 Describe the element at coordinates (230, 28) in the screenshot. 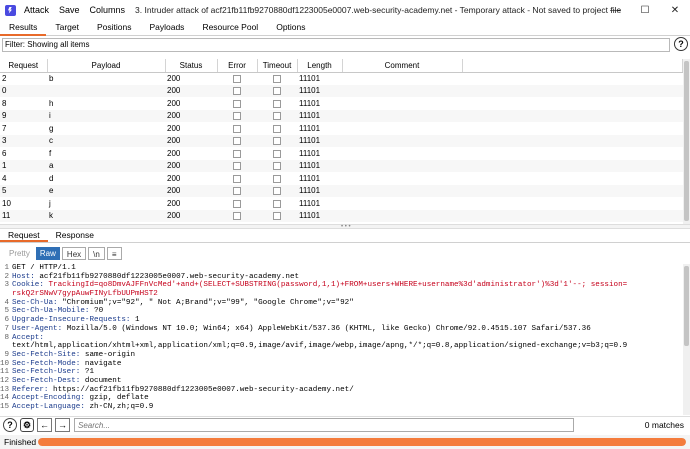

I see `tab-resource-pool: Resource Pool` at that location.